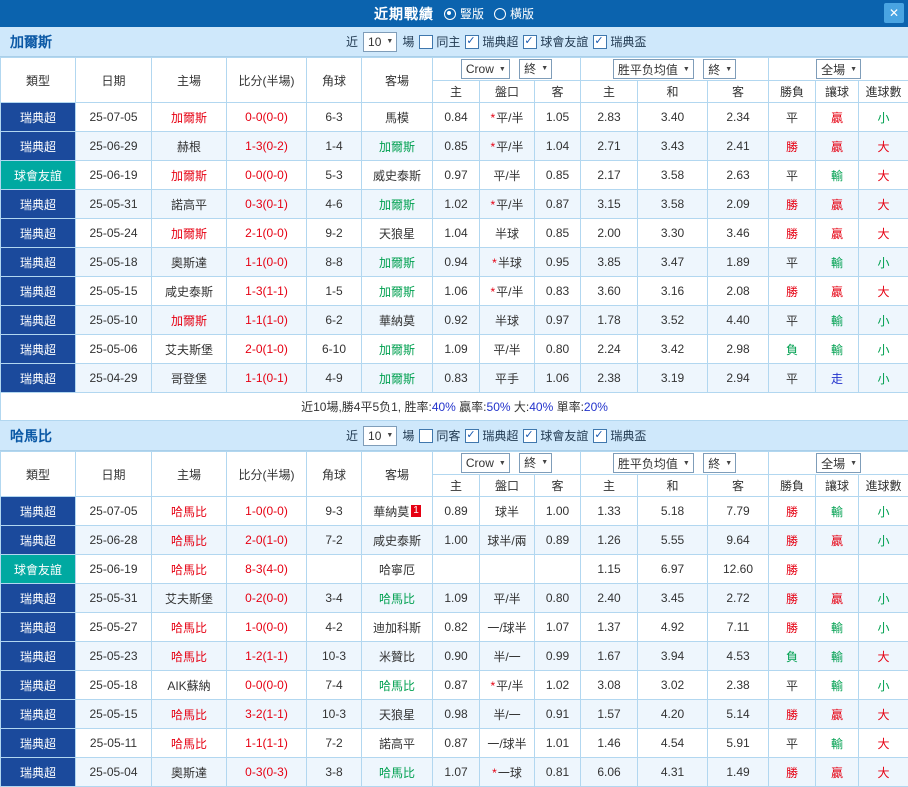 The image size is (908, 787). What do you see at coordinates (471, 407) in the screenshot?
I see `summary-part: 贏率:` at bounding box center [471, 407].